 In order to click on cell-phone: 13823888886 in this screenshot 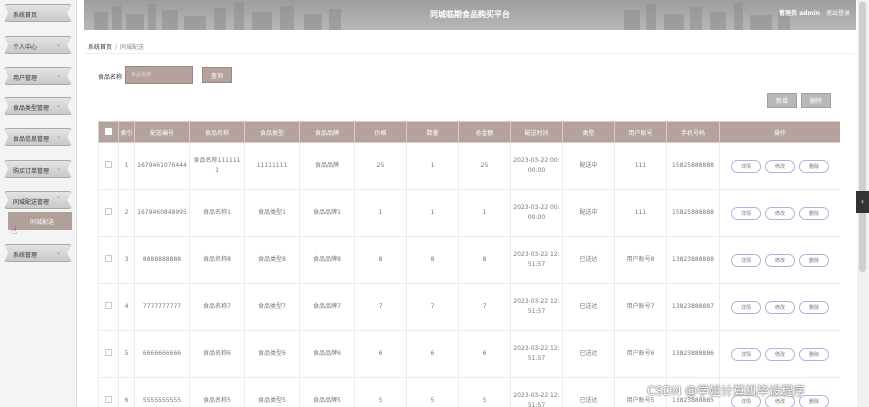, I will do `click(693, 354)`.